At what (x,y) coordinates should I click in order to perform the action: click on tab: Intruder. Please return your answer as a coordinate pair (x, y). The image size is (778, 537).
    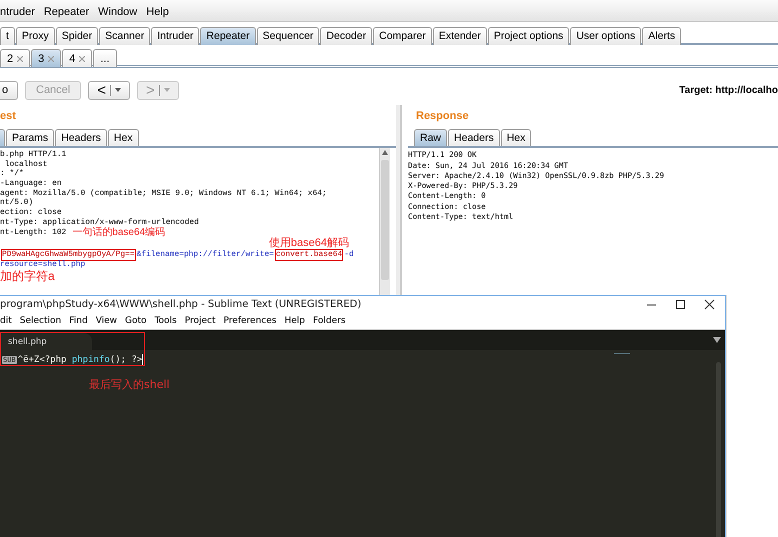
    Looking at the image, I should click on (175, 36).